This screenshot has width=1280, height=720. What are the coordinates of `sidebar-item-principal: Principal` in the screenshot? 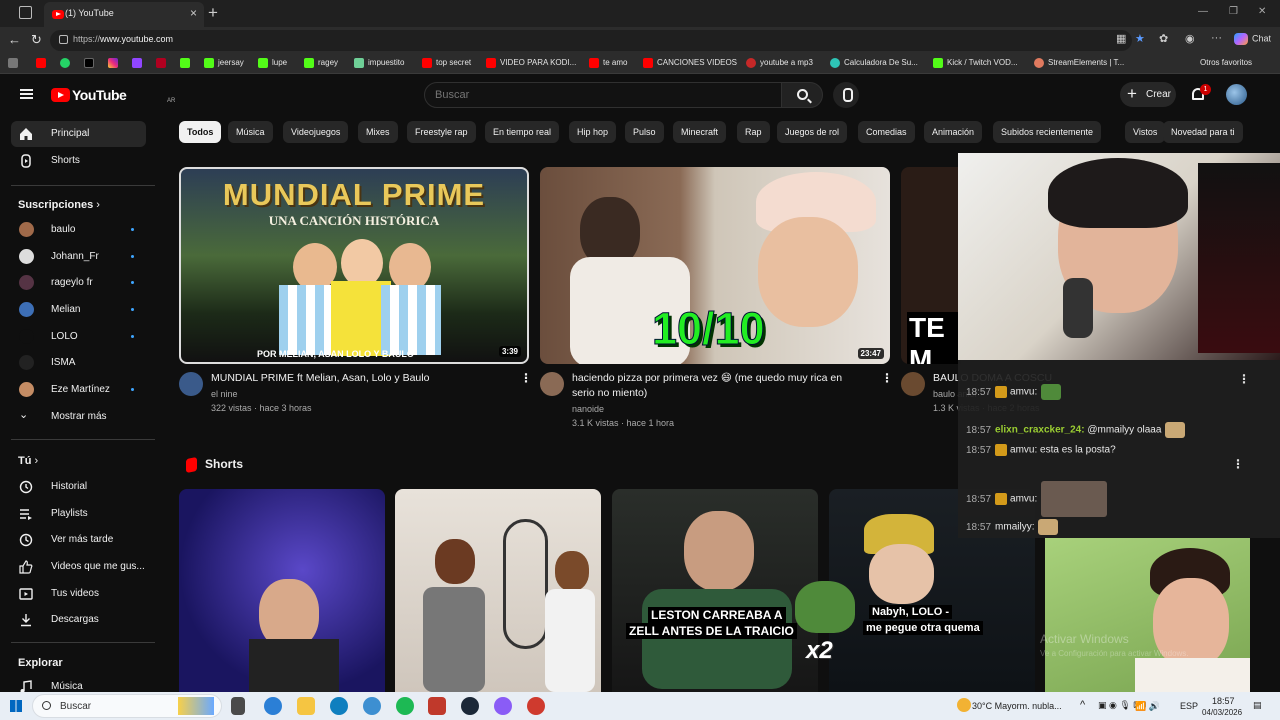 It's located at (78, 134).